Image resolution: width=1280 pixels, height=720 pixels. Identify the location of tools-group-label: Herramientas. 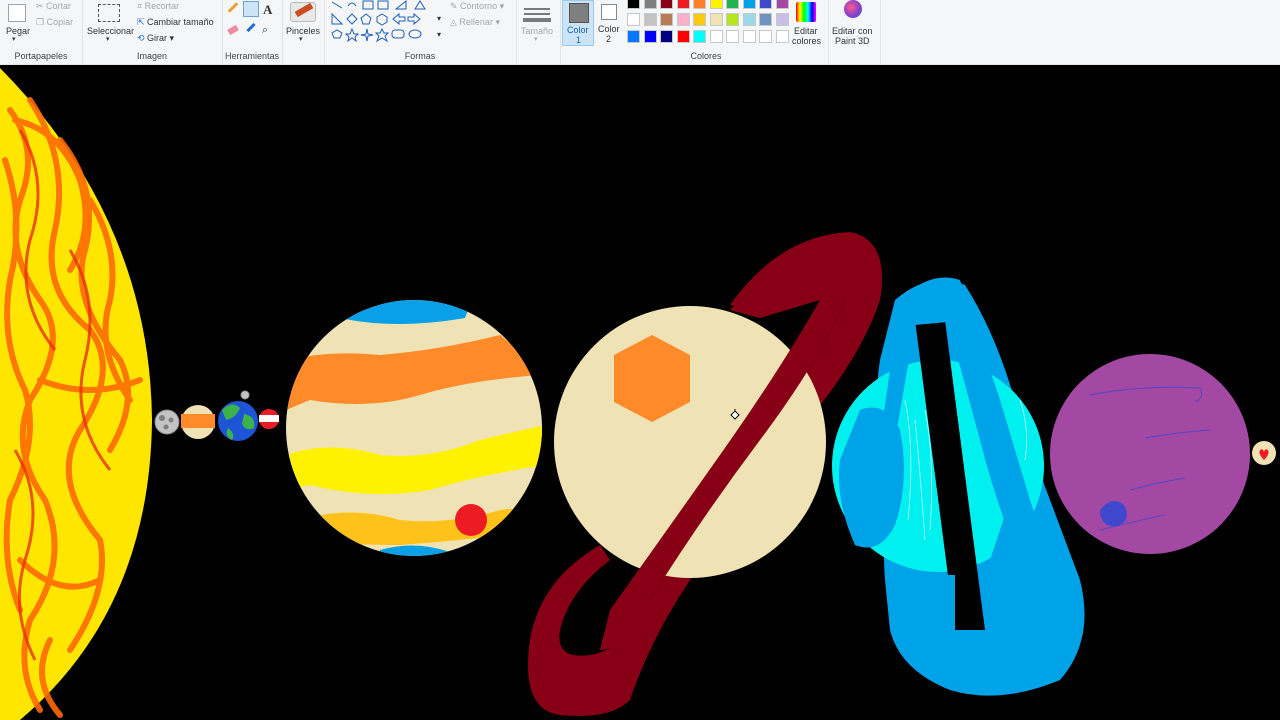
(252, 56).